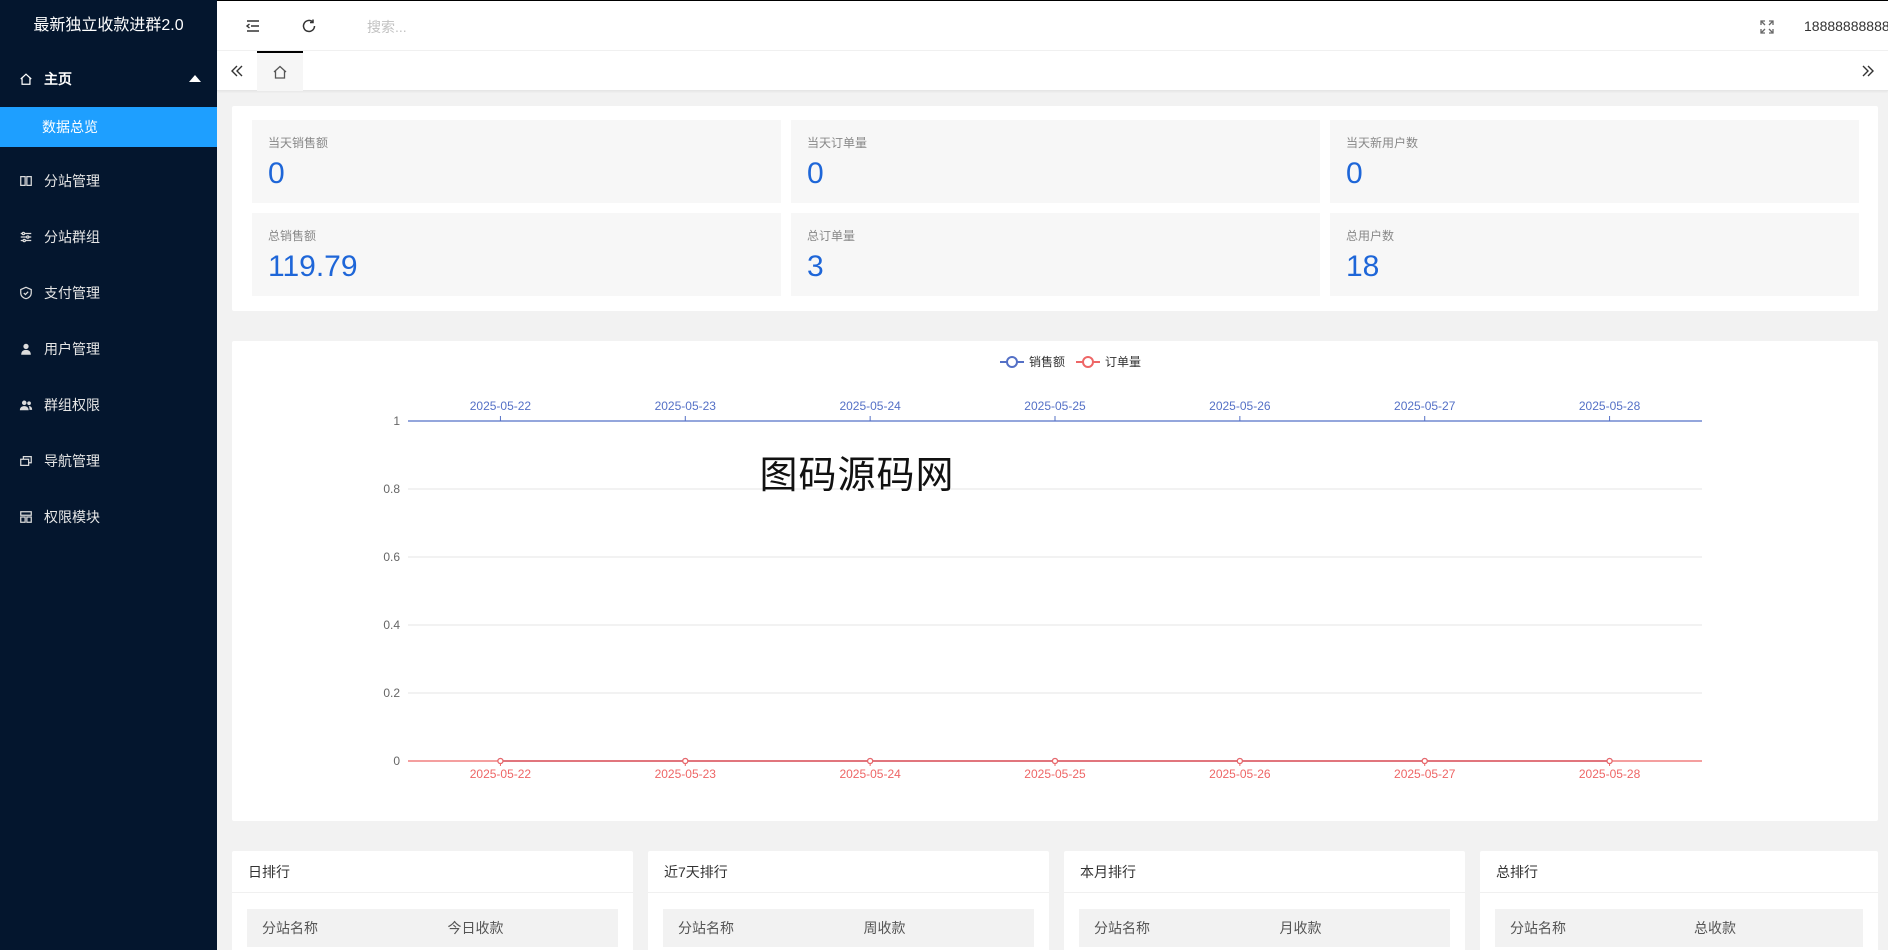 The width and height of the screenshot is (1888, 950). What do you see at coordinates (108, 127) in the screenshot?
I see `sidebar-subitem-overview: 数据总览` at bounding box center [108, 127].